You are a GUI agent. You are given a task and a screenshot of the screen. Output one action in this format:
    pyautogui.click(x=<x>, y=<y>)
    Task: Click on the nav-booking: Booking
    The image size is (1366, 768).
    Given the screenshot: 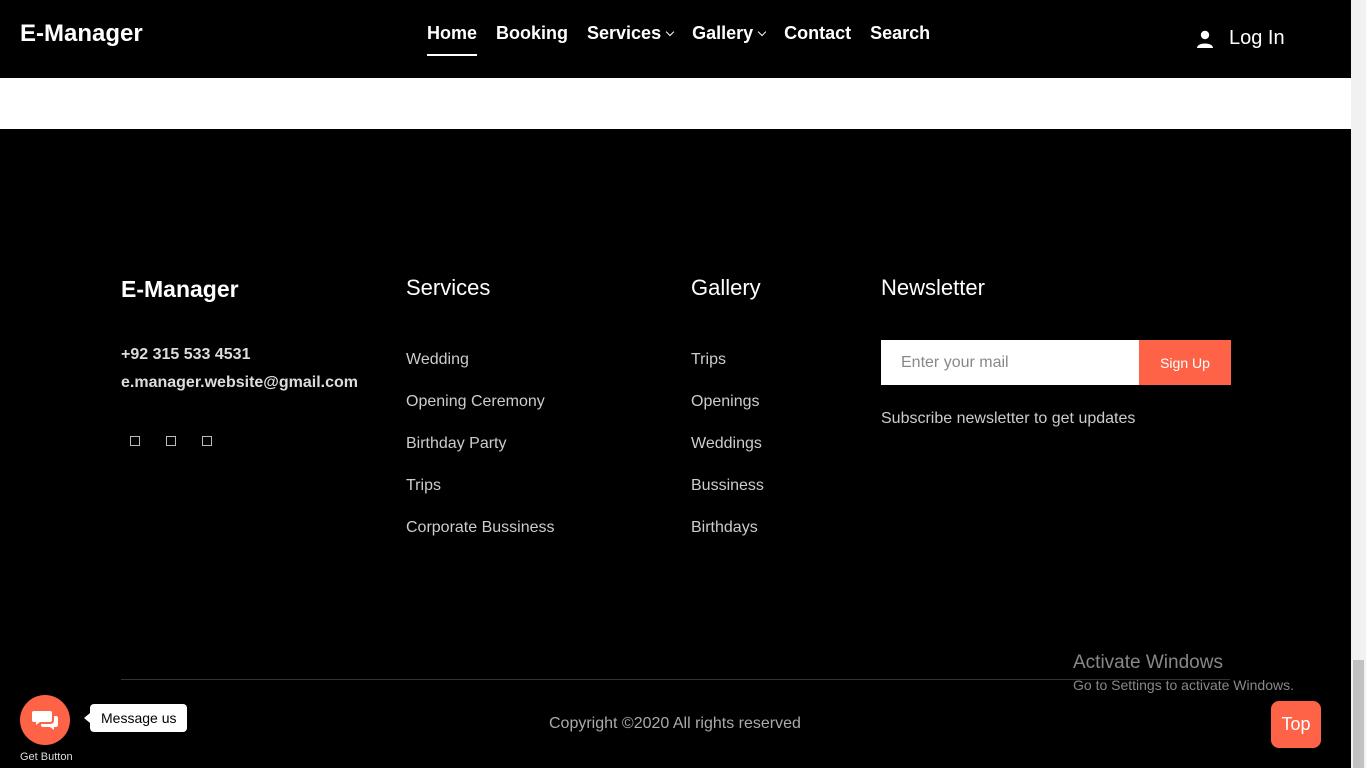 What is the action you would take?
    pyautogui.click(x=532, y=33)
    